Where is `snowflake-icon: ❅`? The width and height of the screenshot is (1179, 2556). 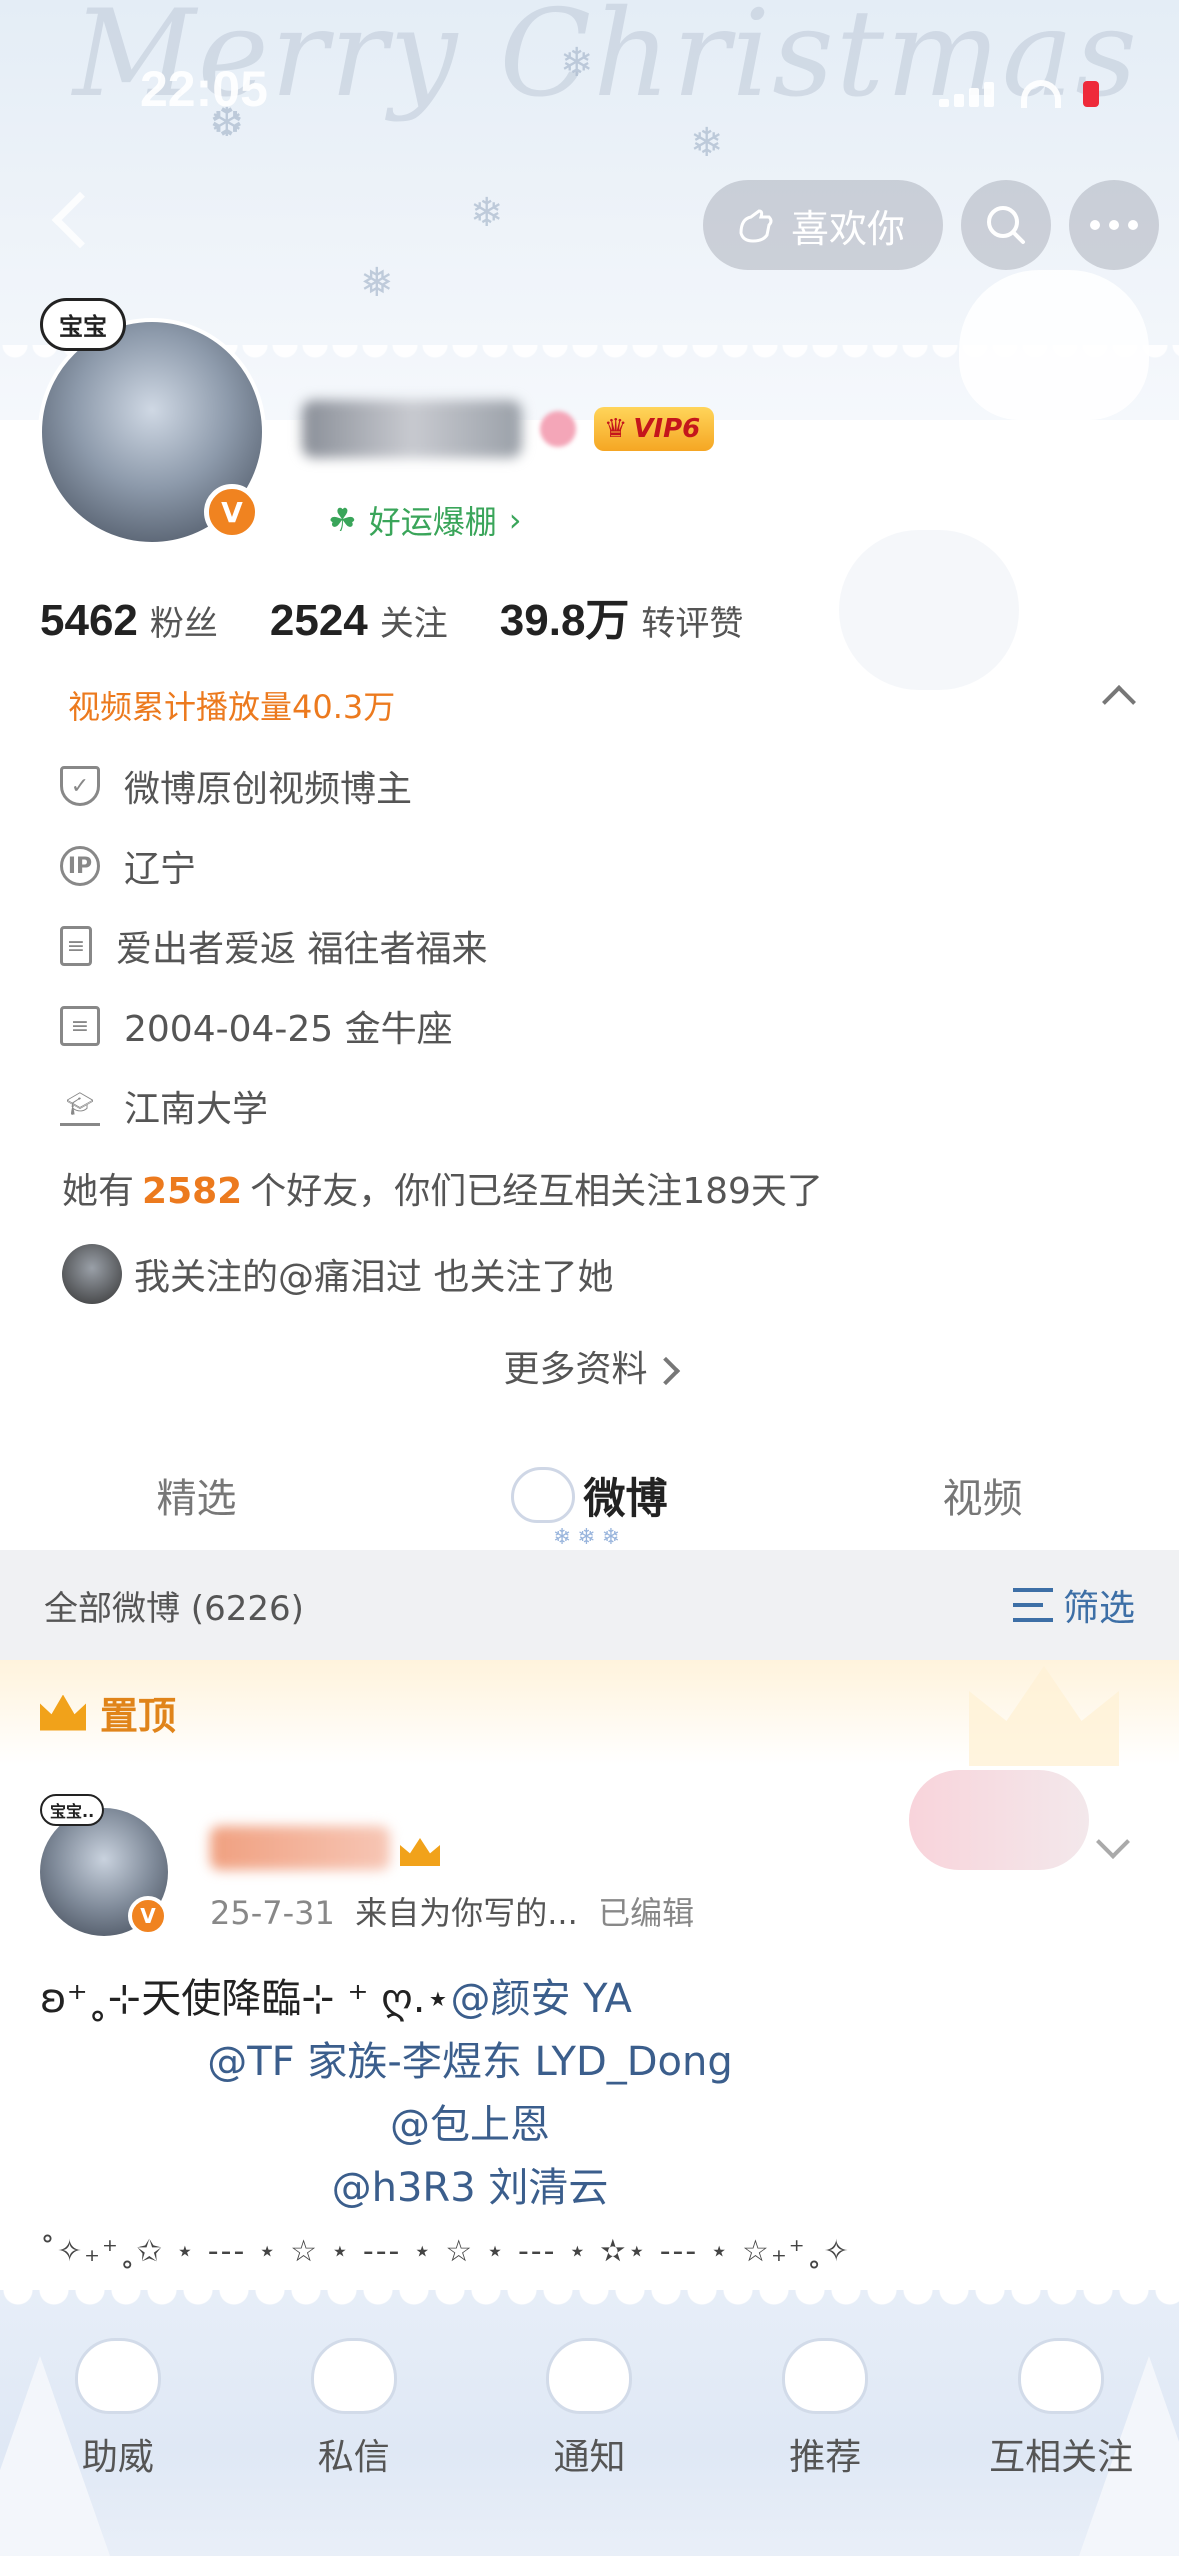 snowflake-icon: ❅ is located at coordinates (377, 283).